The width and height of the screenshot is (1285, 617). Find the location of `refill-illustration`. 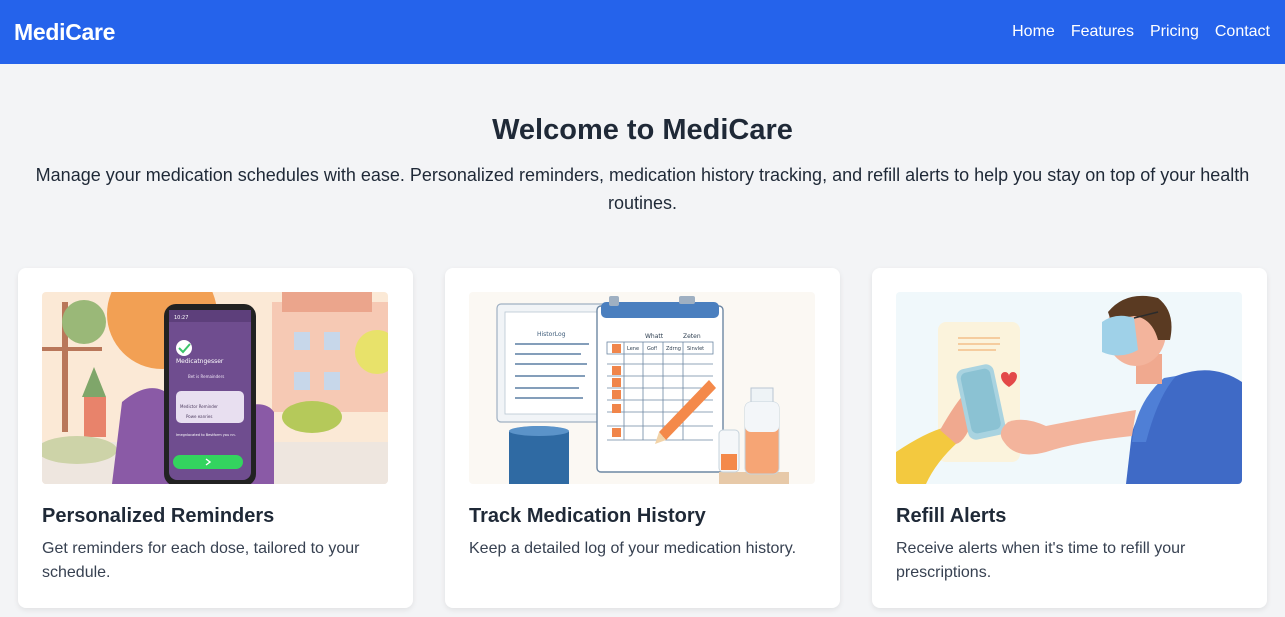

refill-illustration is located at coordinates (1069, 388).